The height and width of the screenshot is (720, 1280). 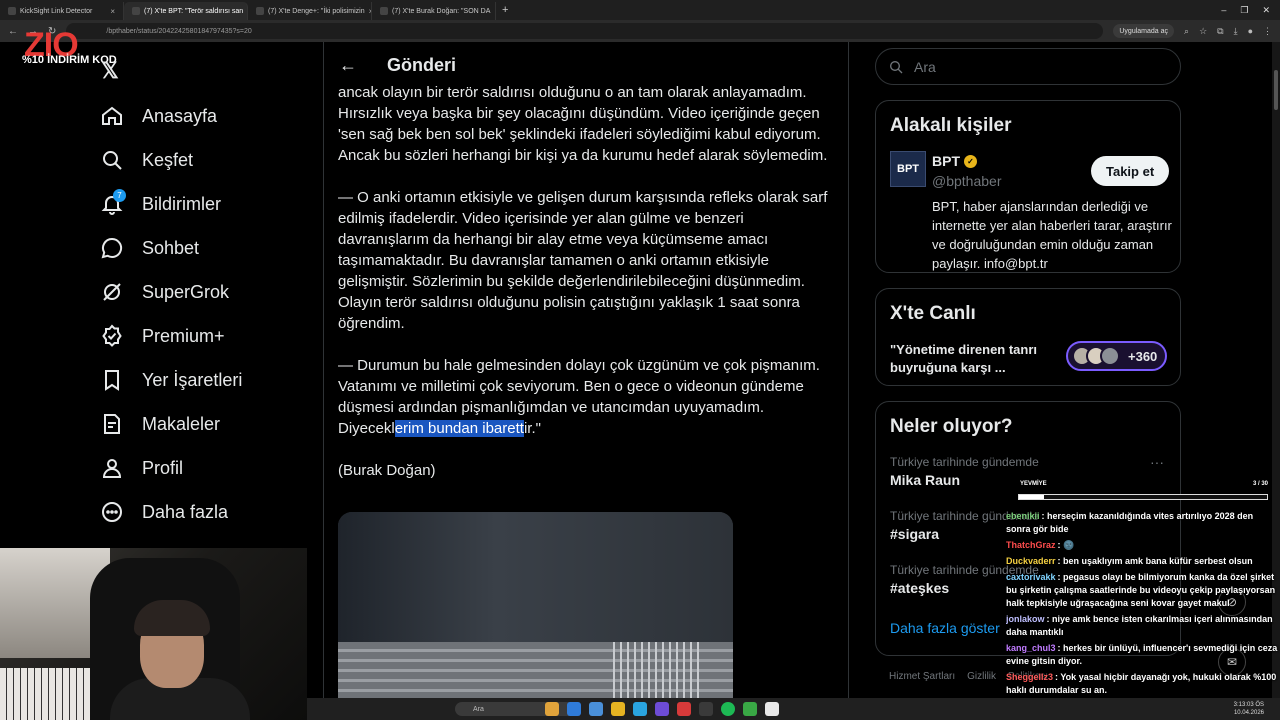 I want to click on profile-avatar-icon: ●, so click(x=1250, y=31).